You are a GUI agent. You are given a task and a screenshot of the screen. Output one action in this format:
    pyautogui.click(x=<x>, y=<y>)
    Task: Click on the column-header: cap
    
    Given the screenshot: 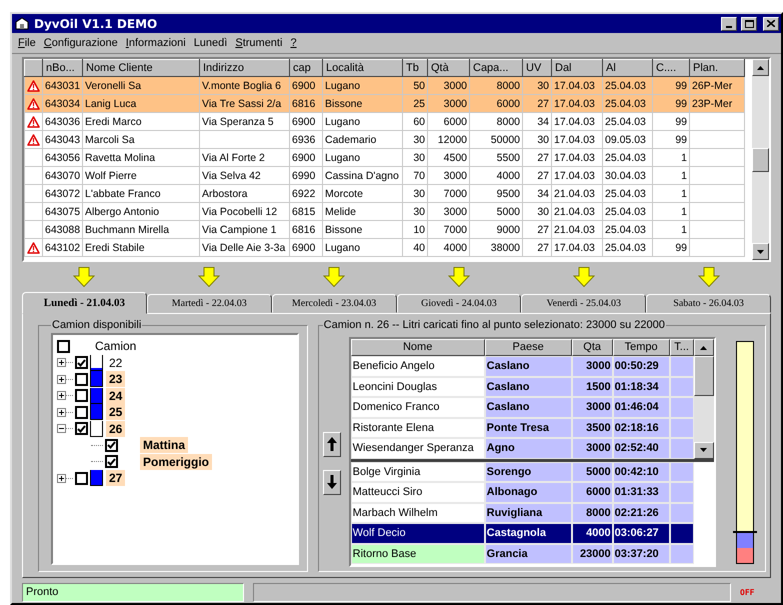 What is the action you would take?
    pyautogui.click(x=306, y=68)
    